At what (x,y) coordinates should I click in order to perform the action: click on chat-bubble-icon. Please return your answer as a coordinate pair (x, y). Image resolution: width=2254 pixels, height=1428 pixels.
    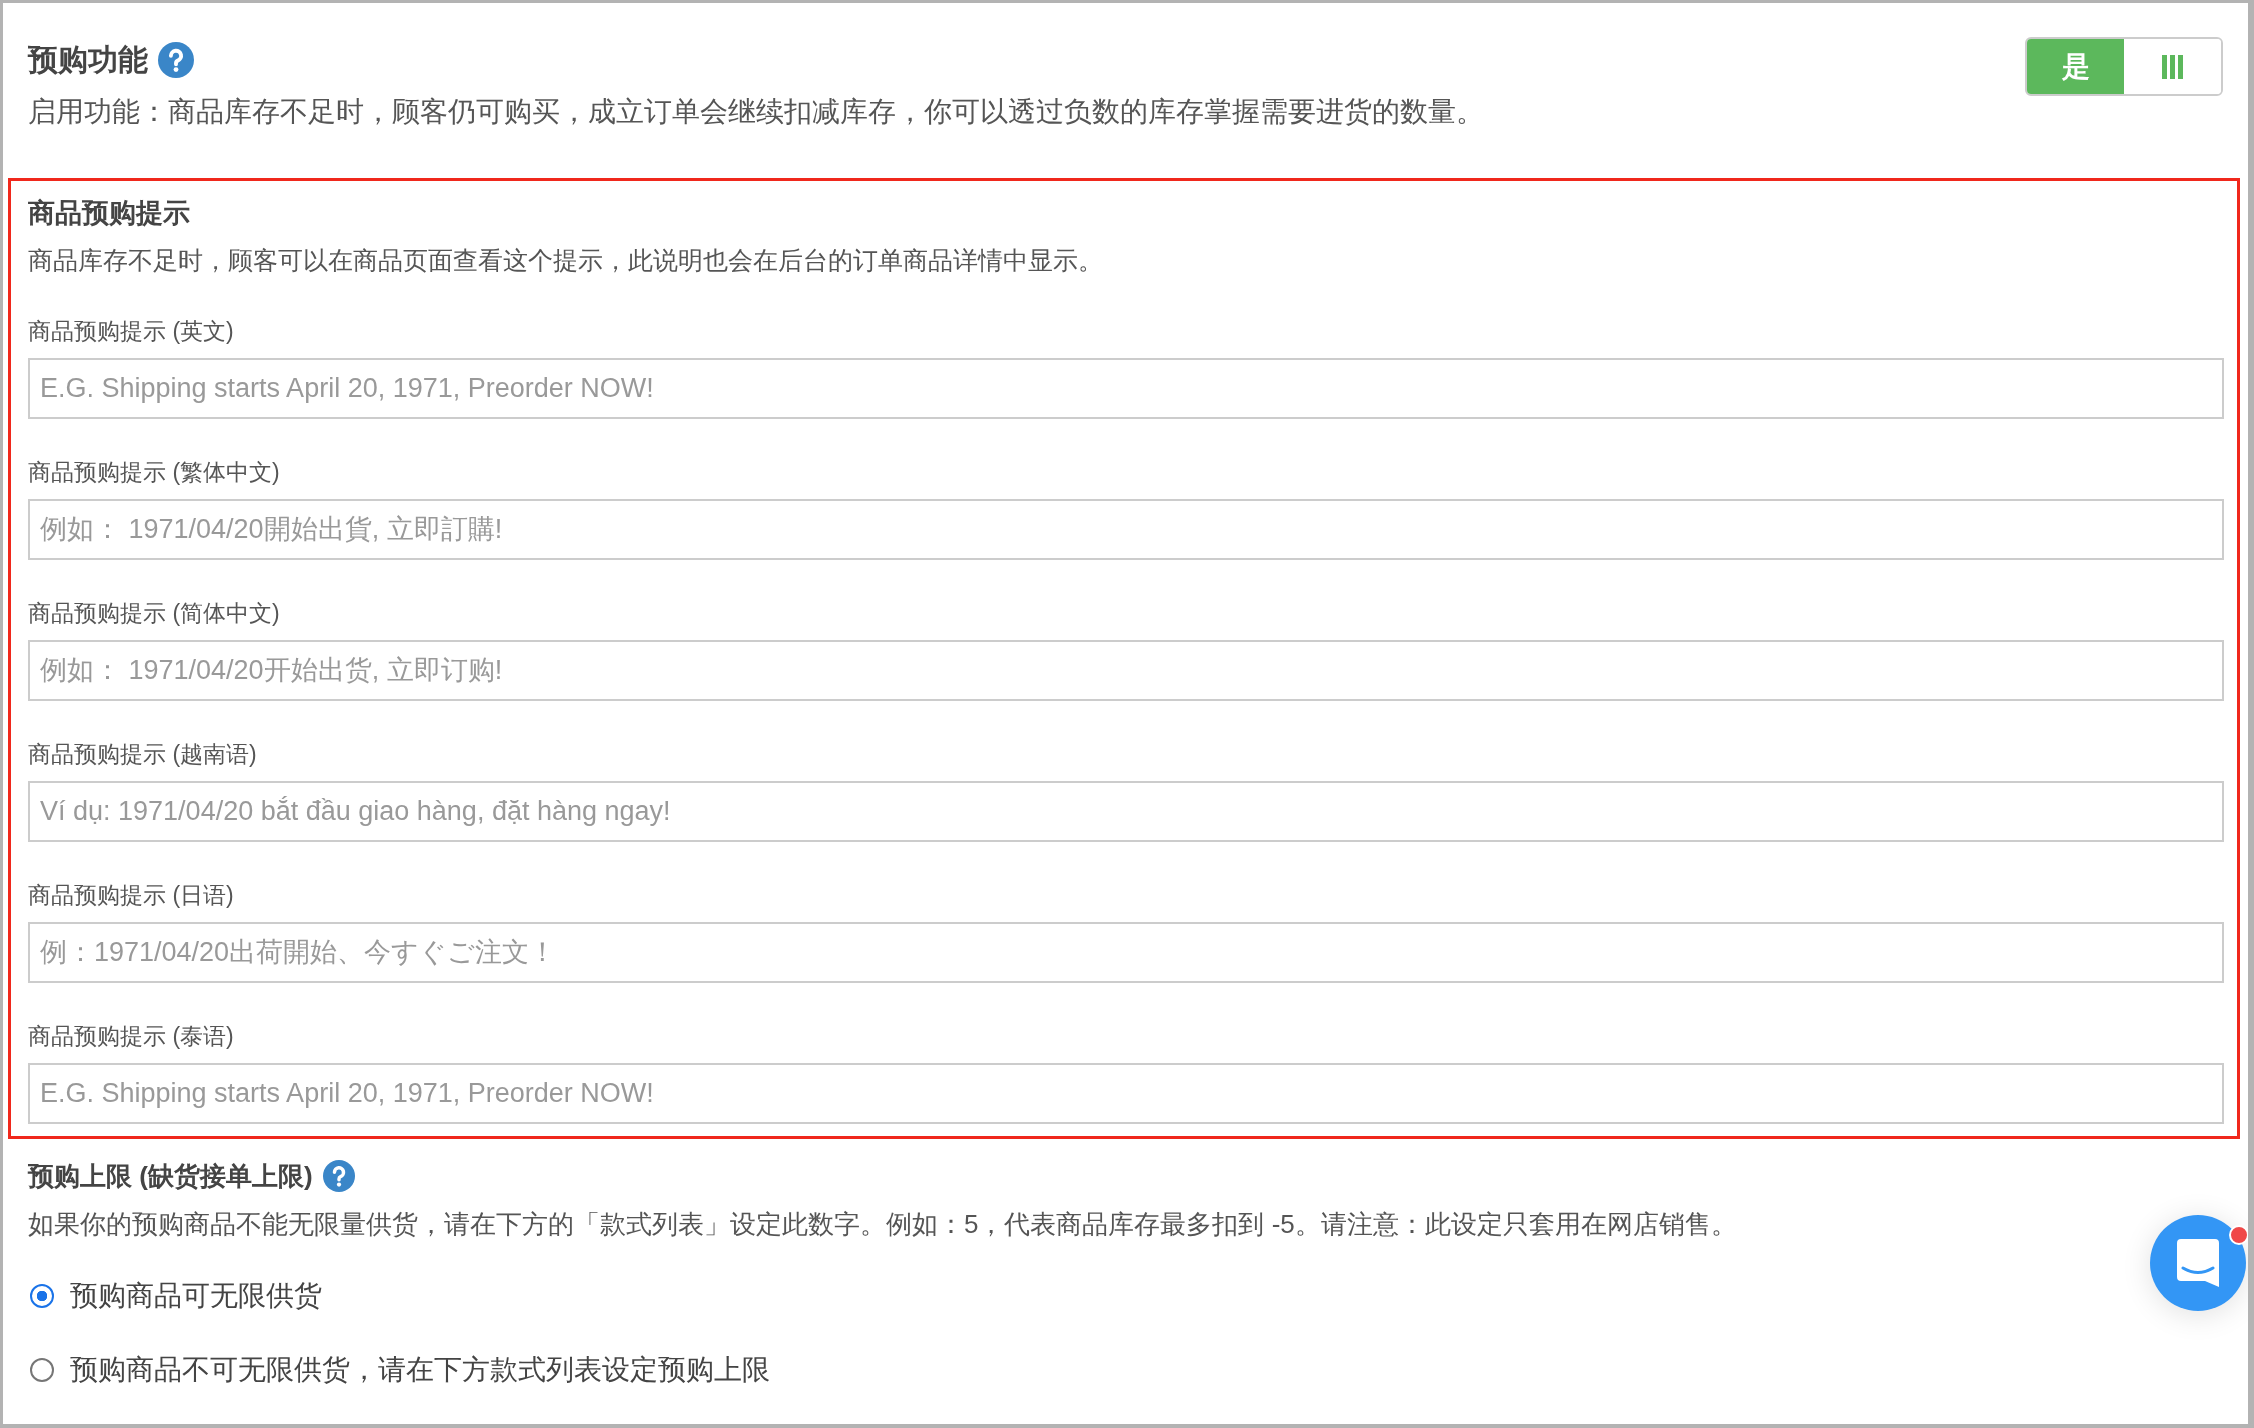
    Looking at the image, I should click on (2198, 1263).